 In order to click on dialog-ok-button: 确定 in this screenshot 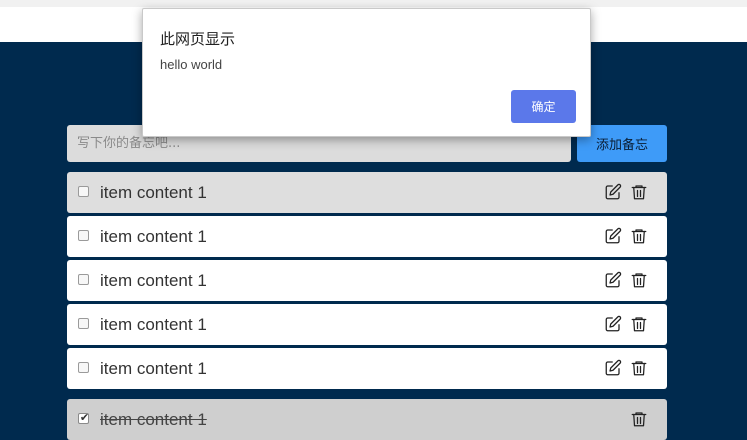, I will do `click(543, 106)`.